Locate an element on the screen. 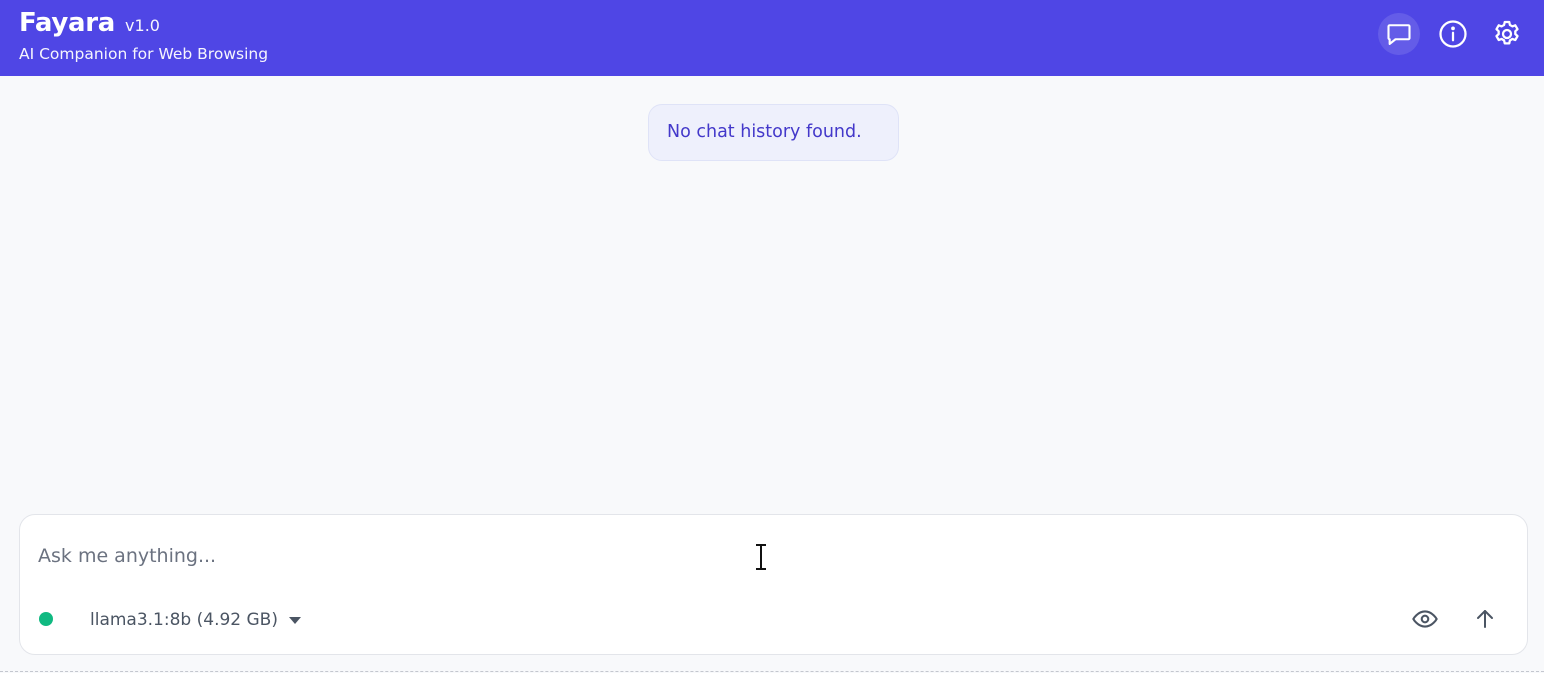 Image resolution: width=1544 pixels, height=673 pixels. arrow-up-icon is located at coordinates (1485, 619).